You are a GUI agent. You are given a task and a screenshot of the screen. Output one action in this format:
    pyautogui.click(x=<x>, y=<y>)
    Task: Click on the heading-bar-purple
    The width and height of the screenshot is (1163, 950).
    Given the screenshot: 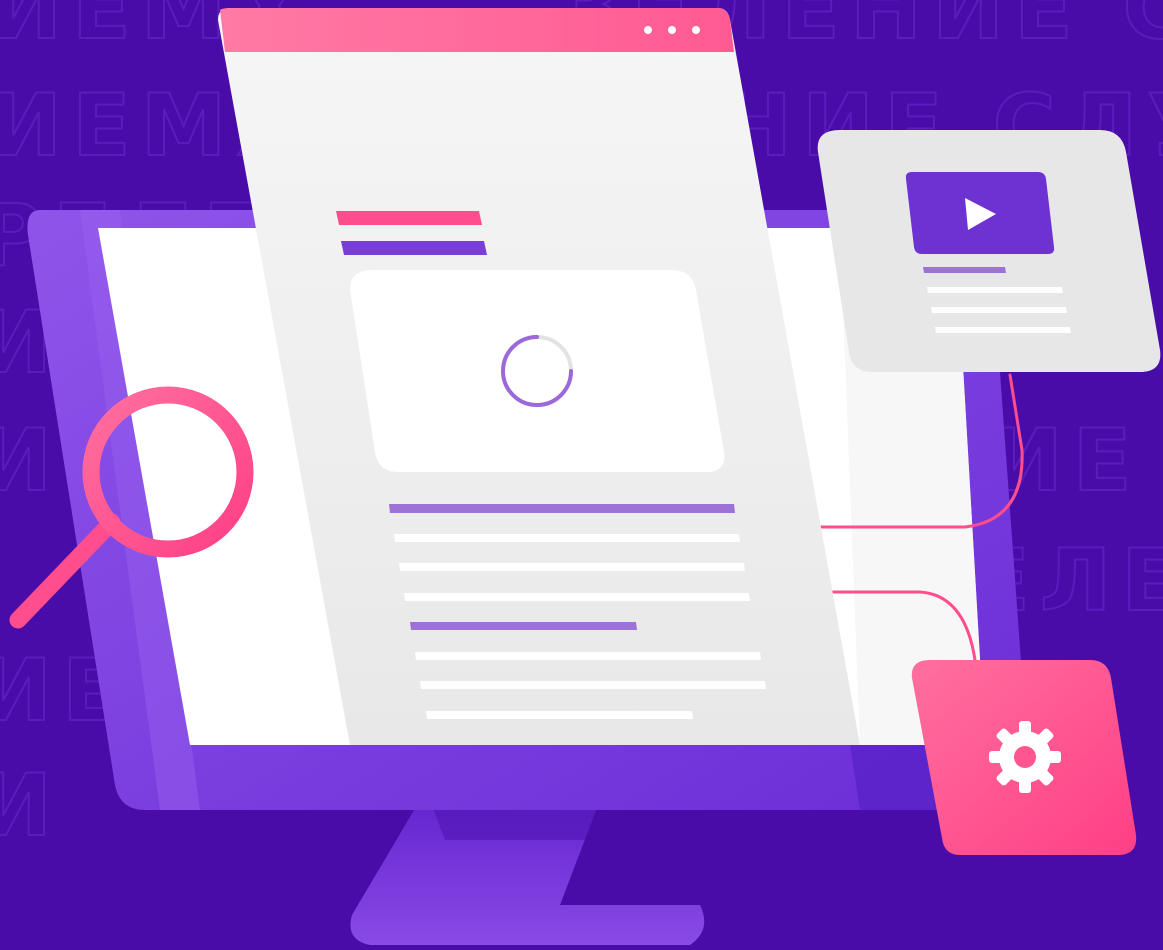 What is the action you would take?
    pyautogui.click(x=414, y=248)
    